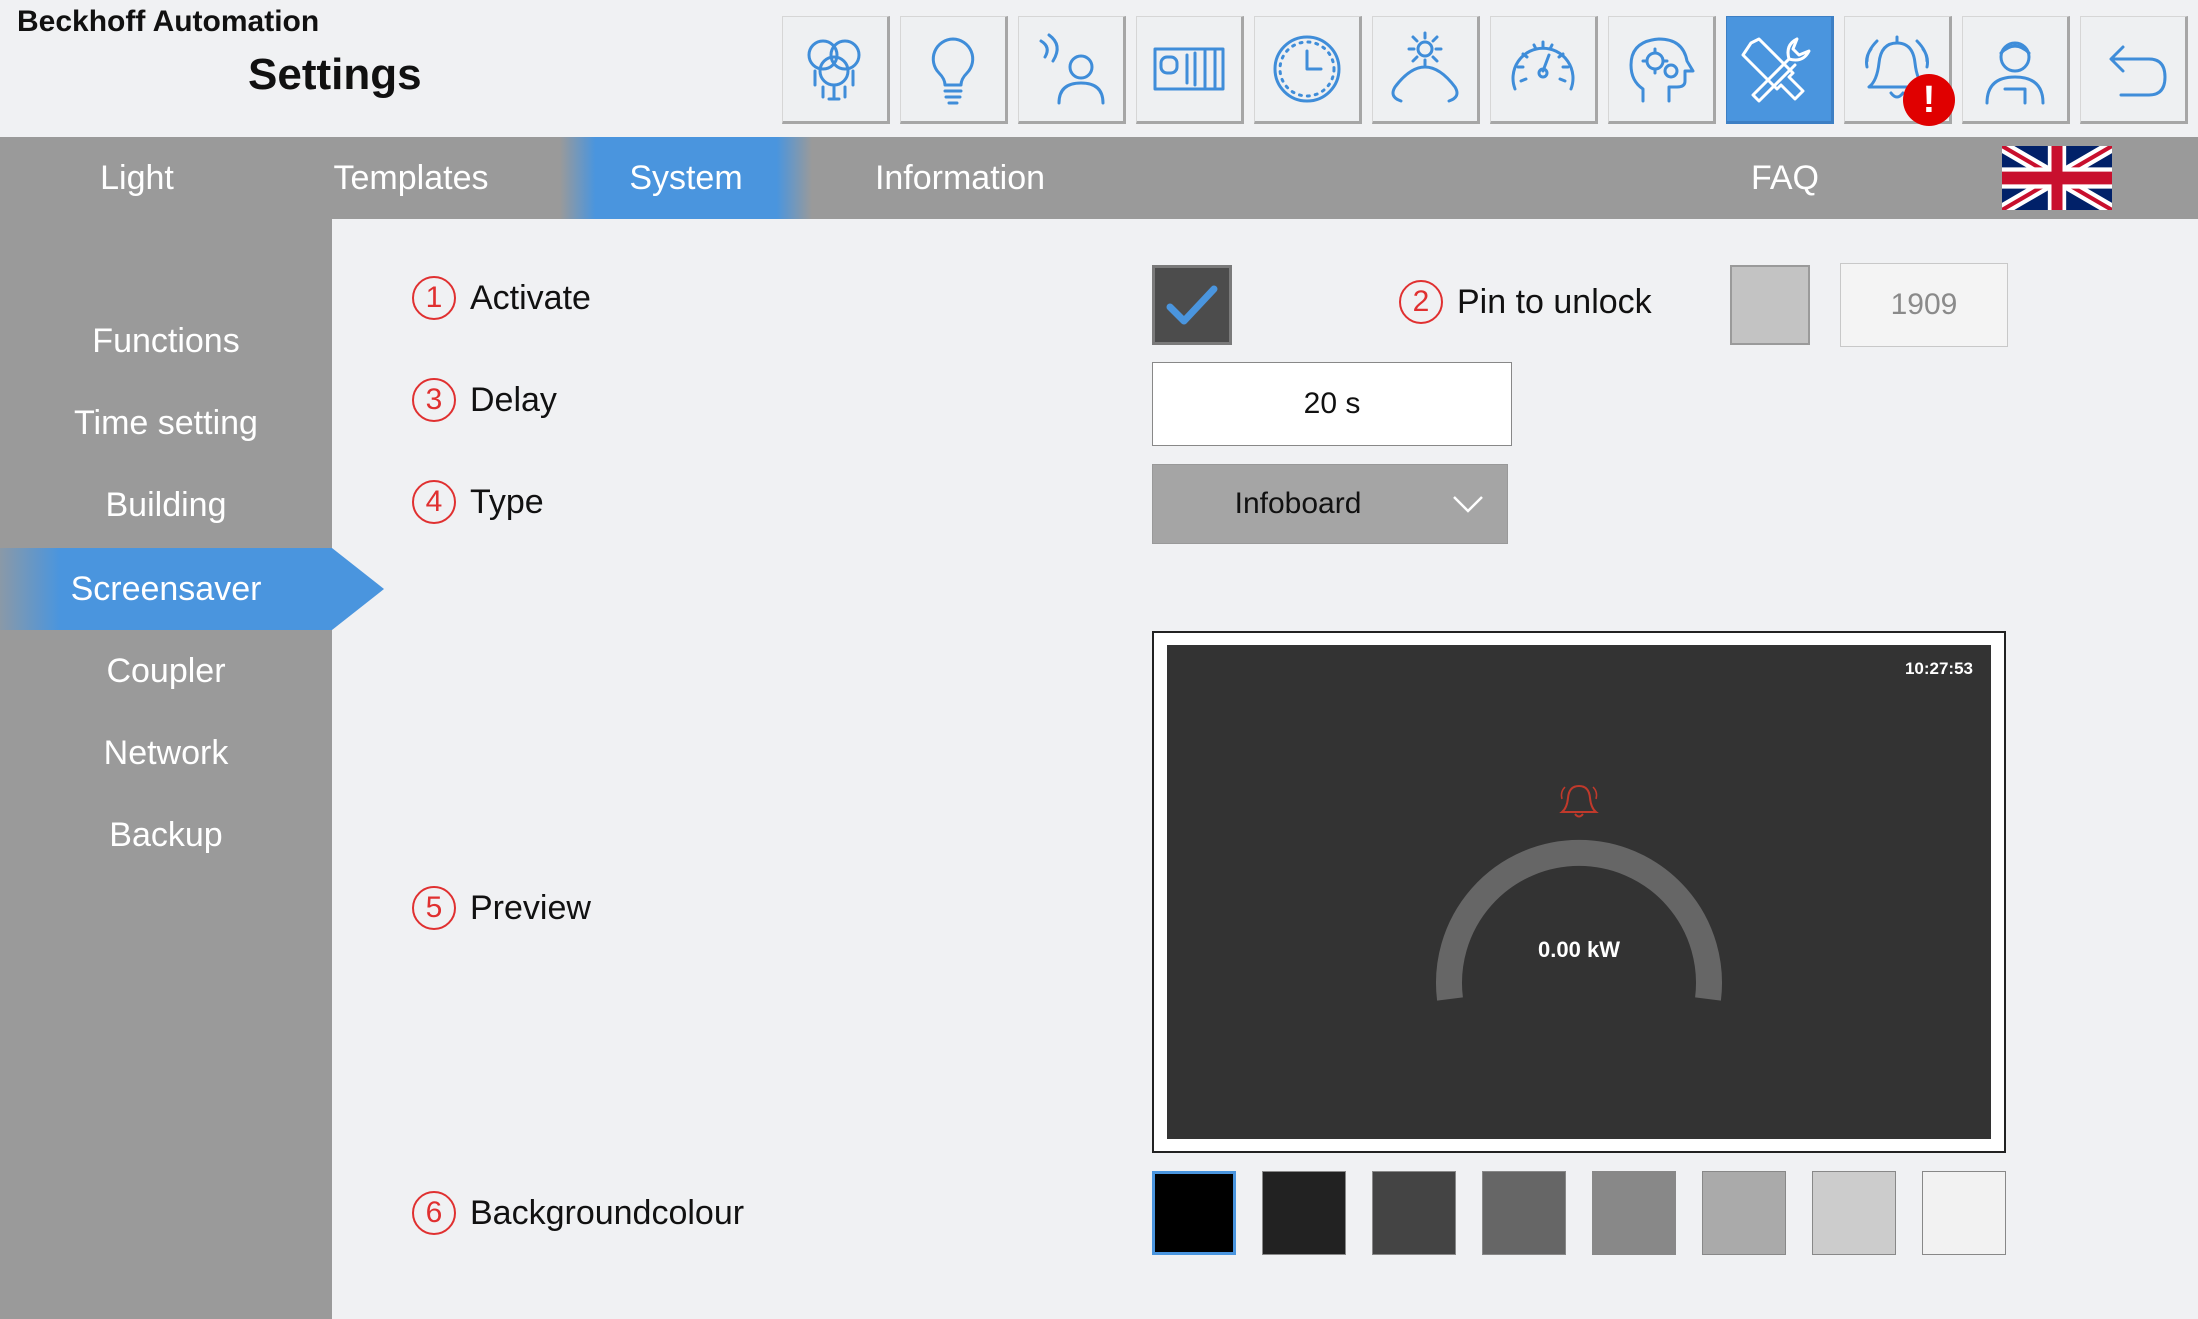  What do you see at coordinates (1785, 178) in the screenshot?
I see `tab-faq: FAQ` at bounding box center [1785, 178].